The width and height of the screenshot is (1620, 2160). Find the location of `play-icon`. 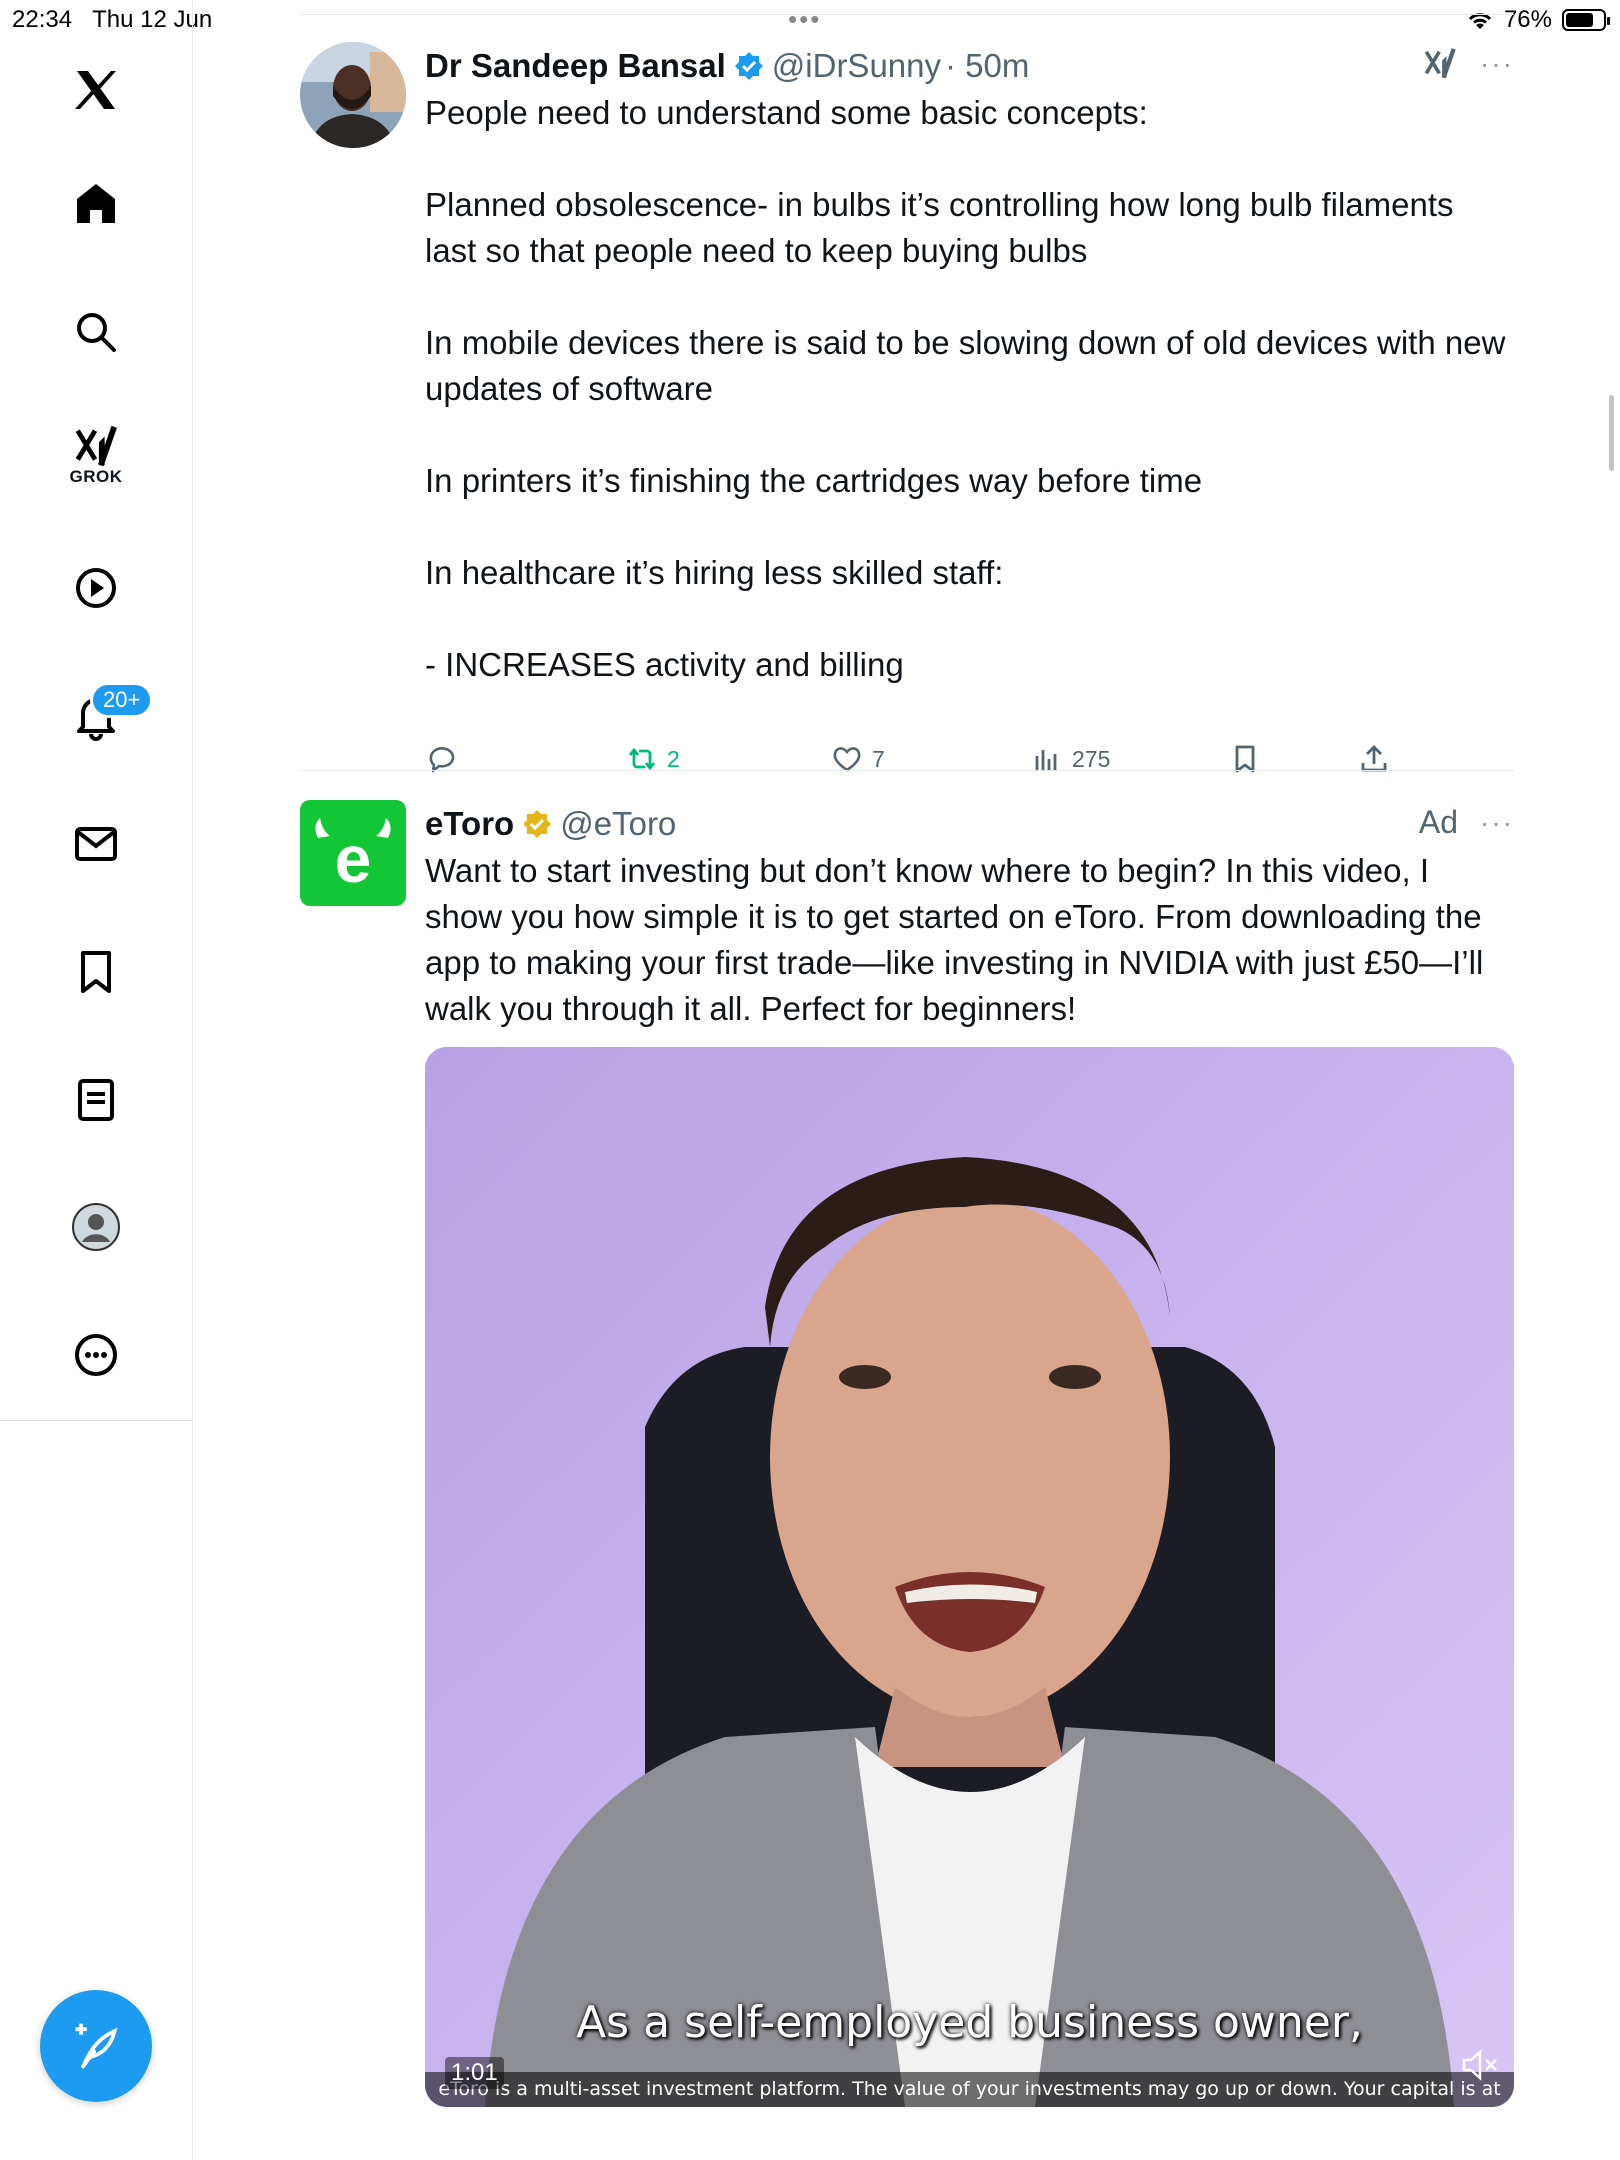

play-icon is located at coordinates (96, 588).